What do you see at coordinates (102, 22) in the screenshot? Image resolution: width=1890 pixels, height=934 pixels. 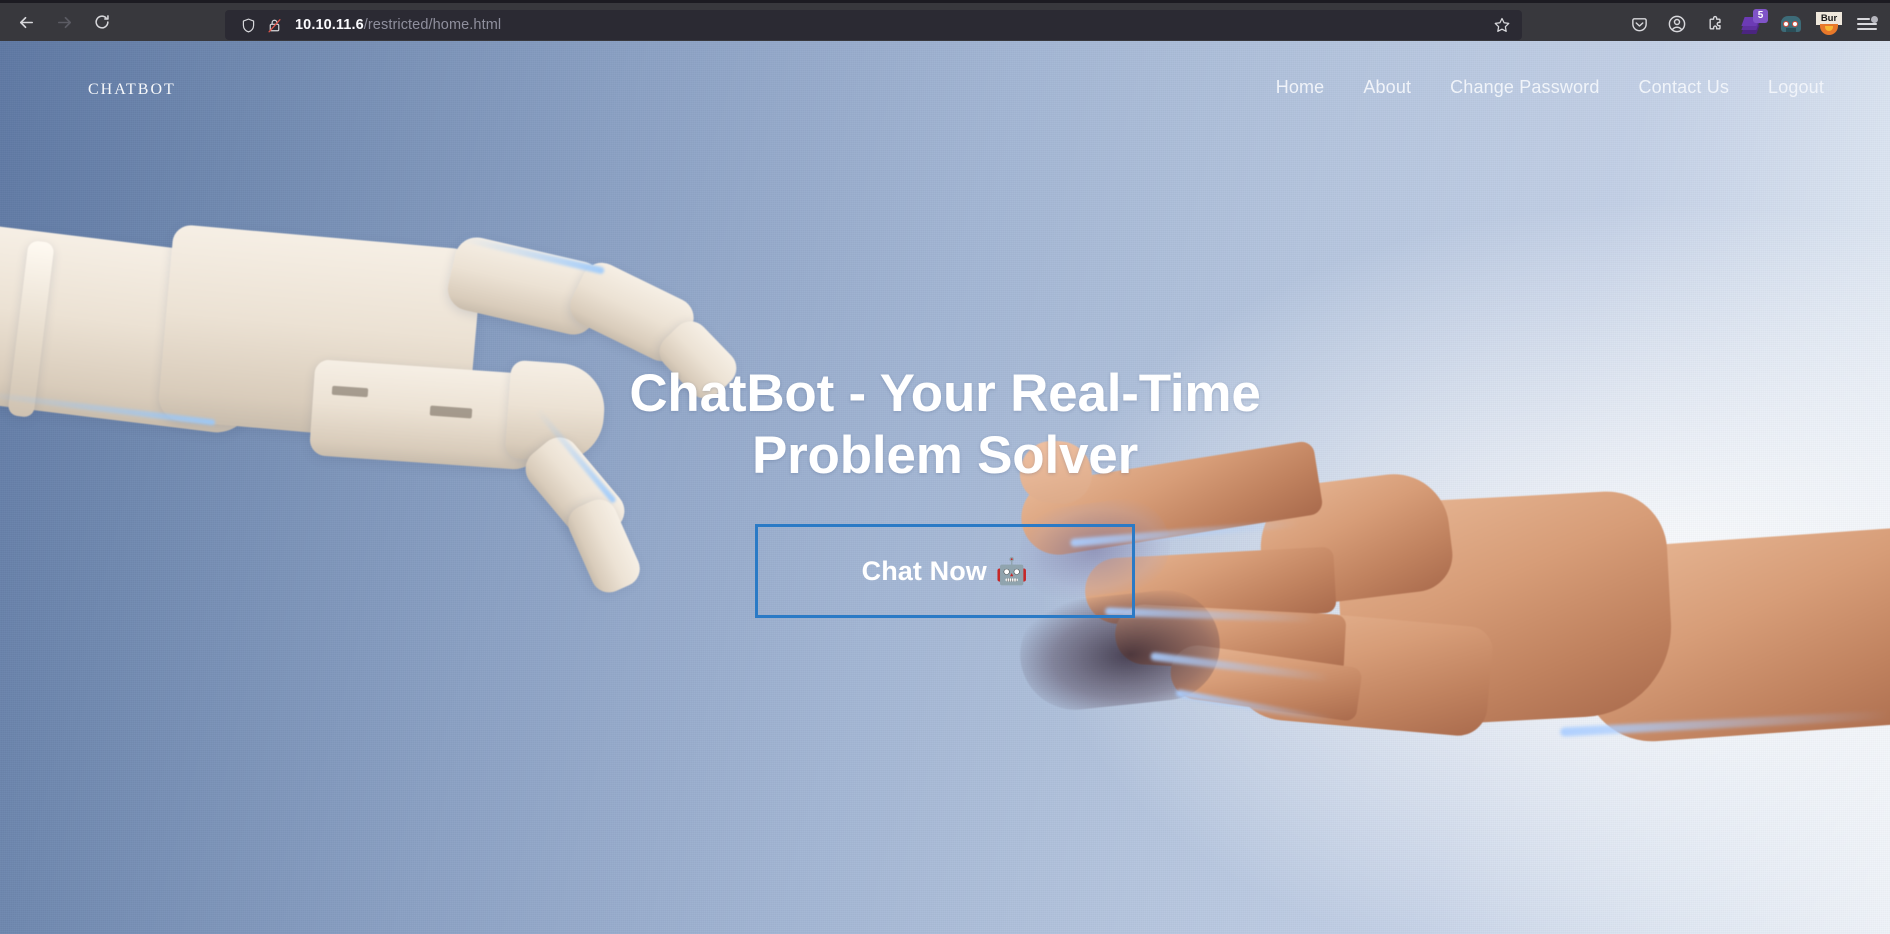 I see `reload-button` at bounding box center [102, 22].